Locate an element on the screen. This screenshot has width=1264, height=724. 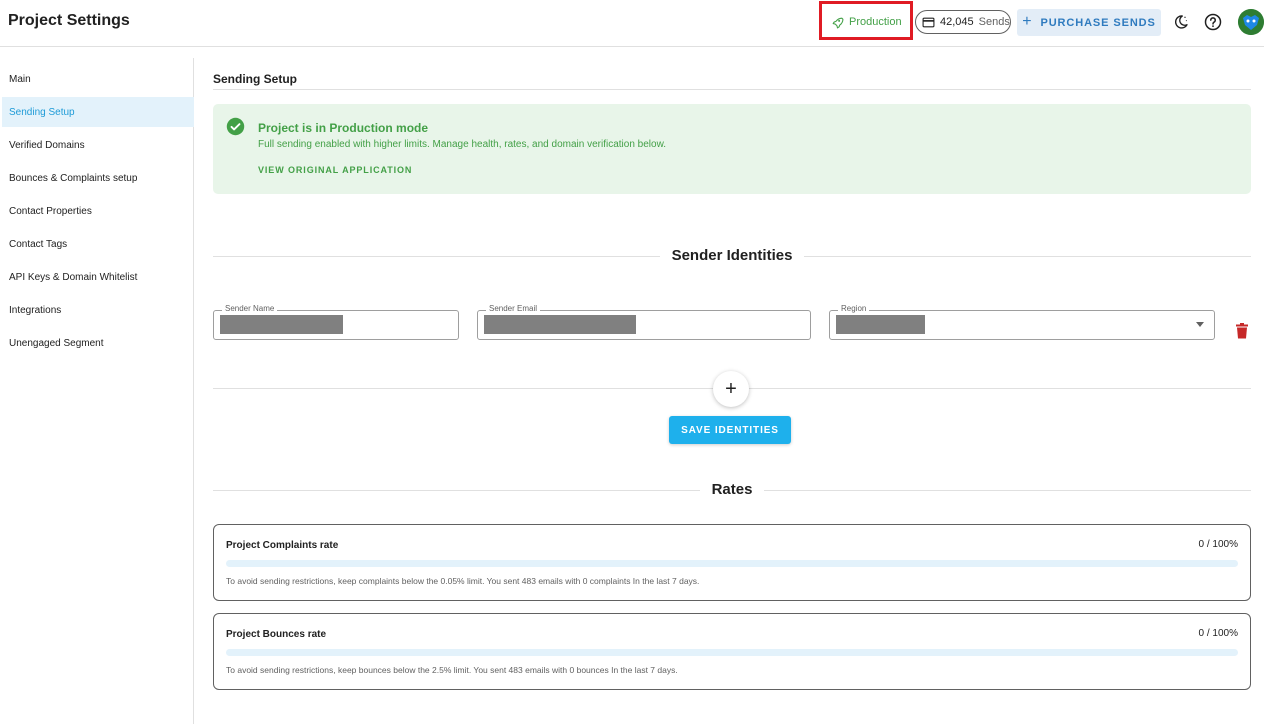
rate-title: Project Bounces rate is located at coordinates (276, 634).